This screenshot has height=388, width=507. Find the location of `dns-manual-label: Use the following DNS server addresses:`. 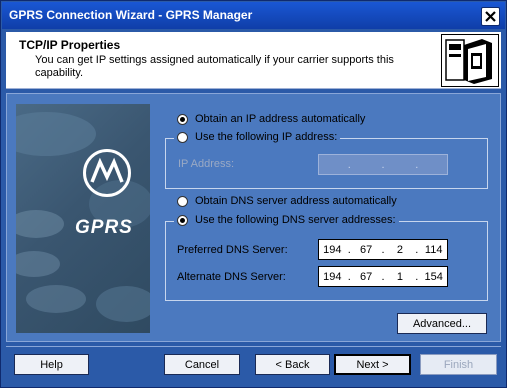

dns-manual-label: Use the following DNS server addresses: is located at coordinates (295, 220).